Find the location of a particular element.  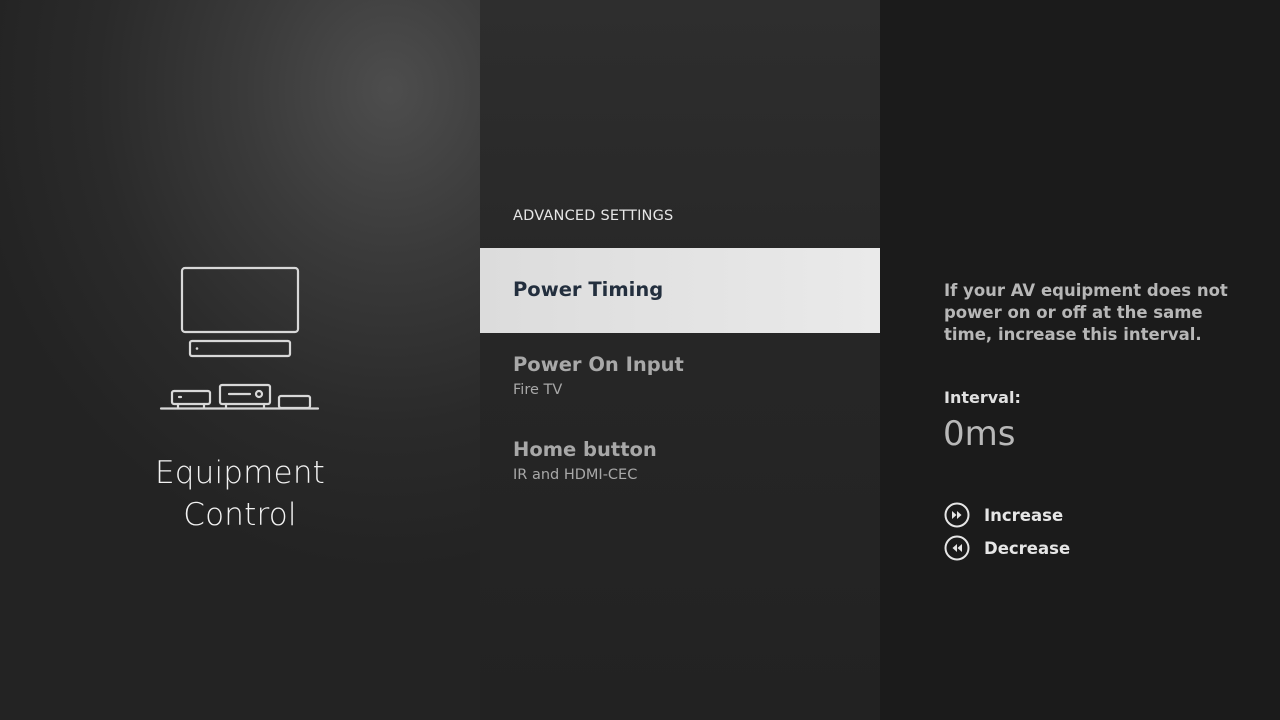

menu-item-home-button: Home button IR and HDMI-CEC is located at coordinates (680, 461).